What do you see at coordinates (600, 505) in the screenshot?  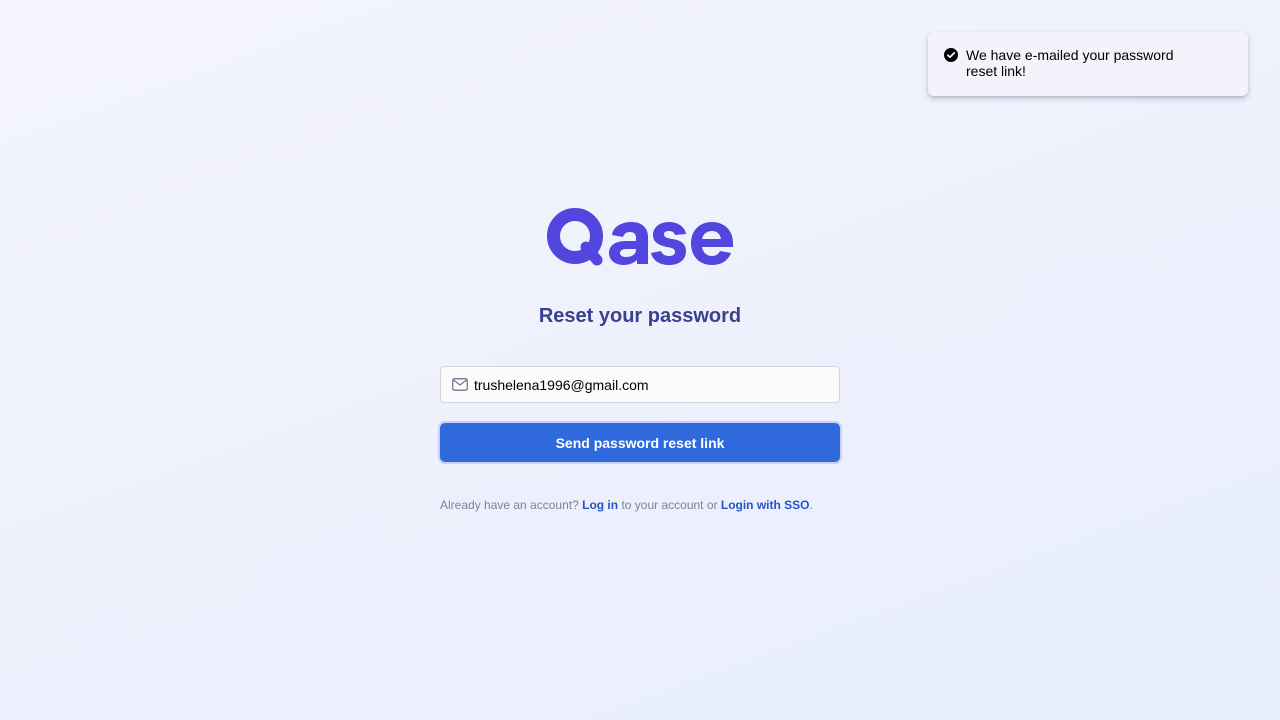 I see `login-link: Log in` at bounding box center [600, 505].